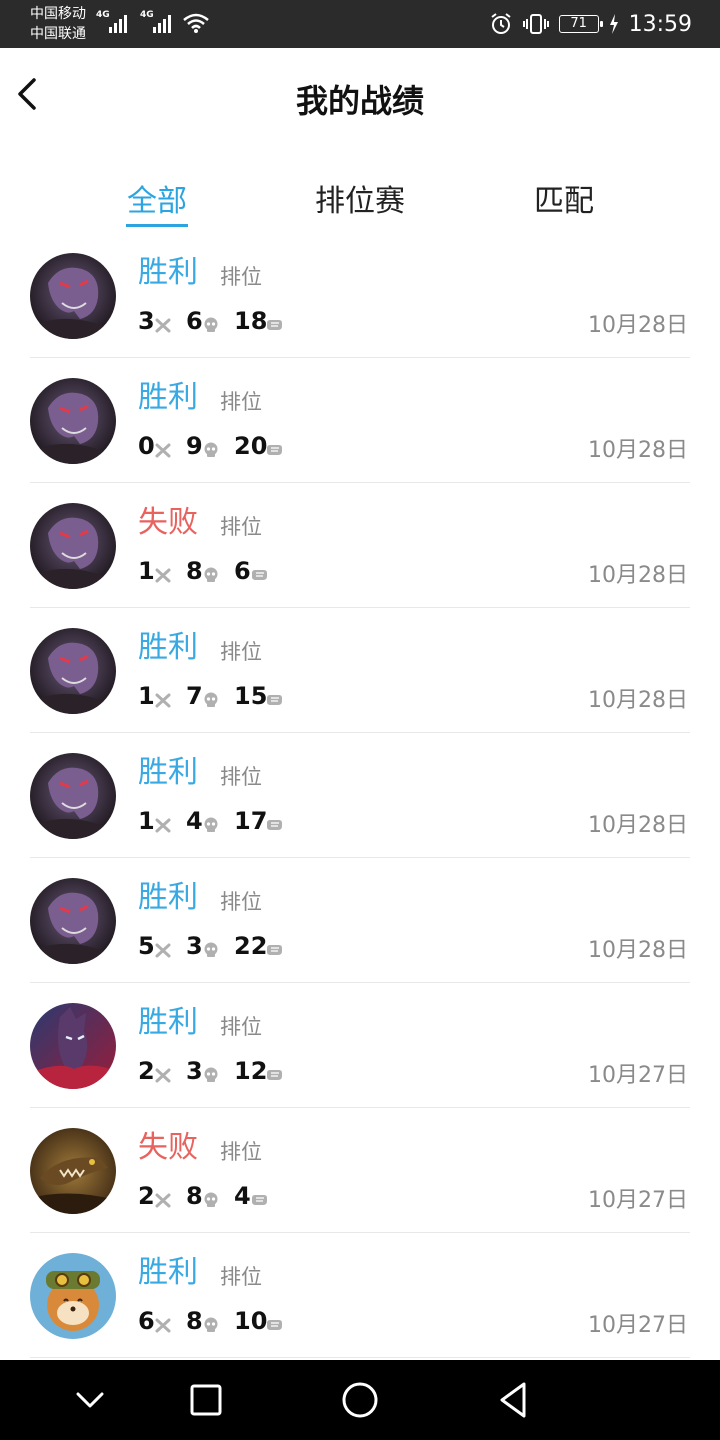  Describe the element at coordinates (194, 696) in the screenshot. I see `deaths-value: 7` at that location.